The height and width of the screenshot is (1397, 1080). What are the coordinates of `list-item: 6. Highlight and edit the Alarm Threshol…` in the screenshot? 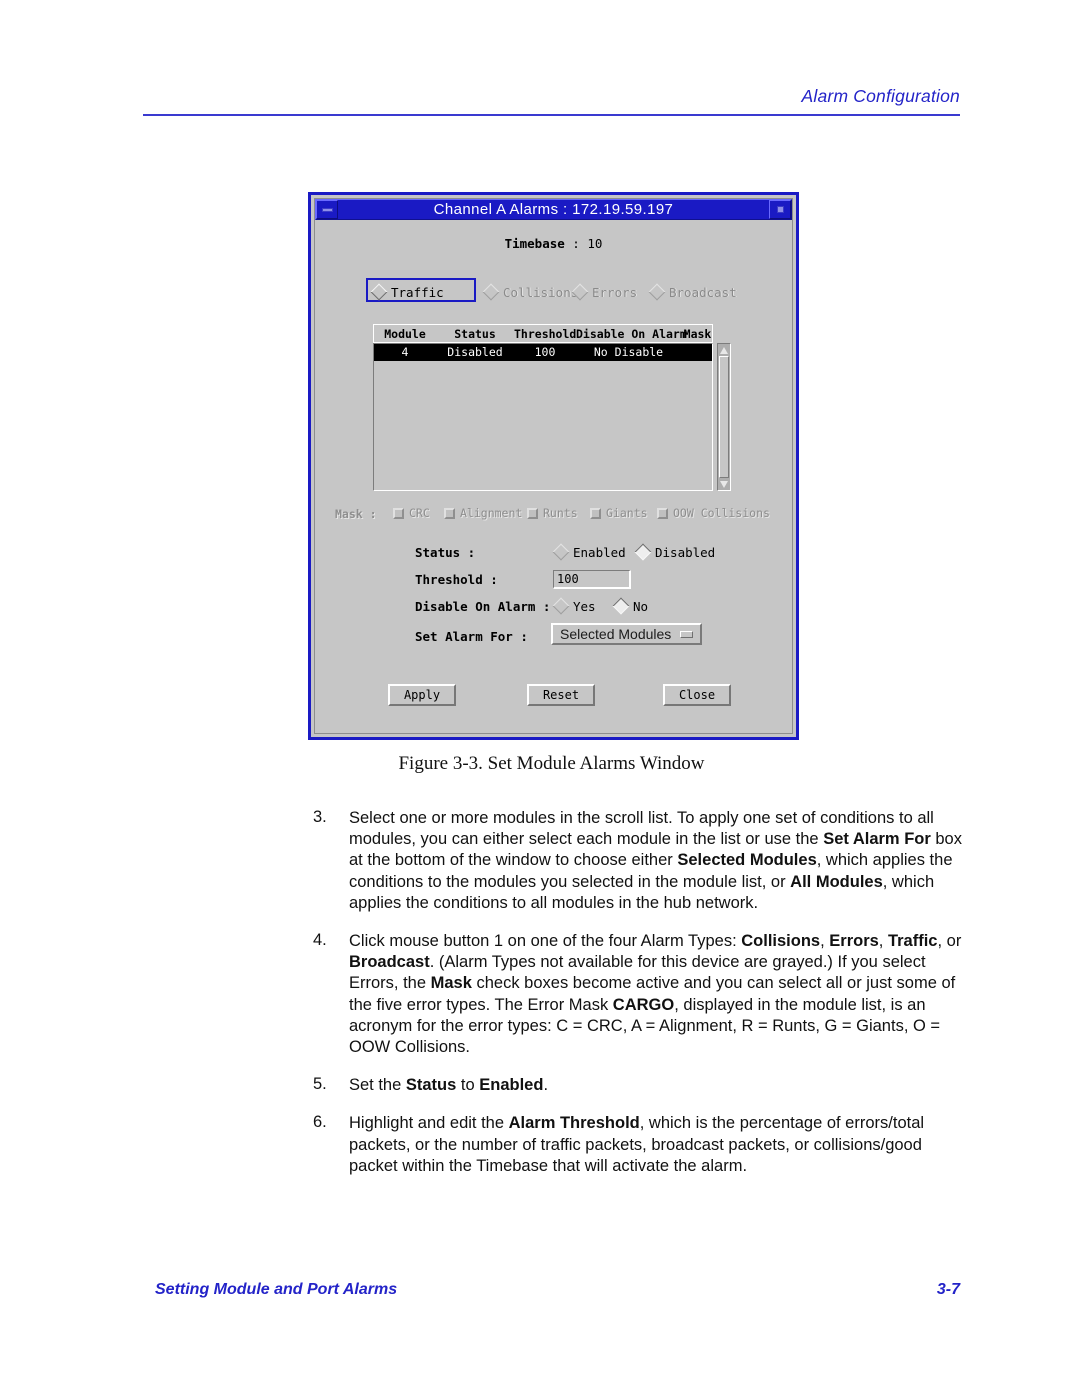 It's located at (643, 1145).